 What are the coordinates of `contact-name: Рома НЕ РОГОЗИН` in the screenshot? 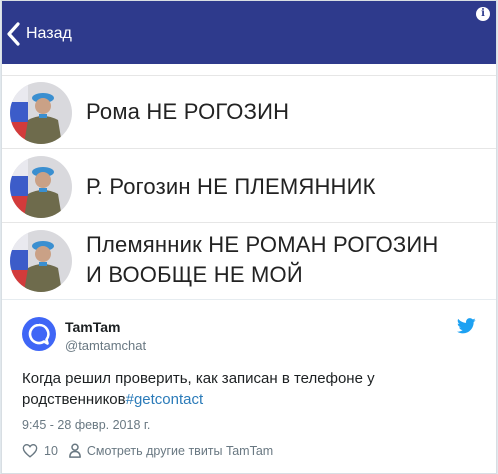 It's located at (188, 111).